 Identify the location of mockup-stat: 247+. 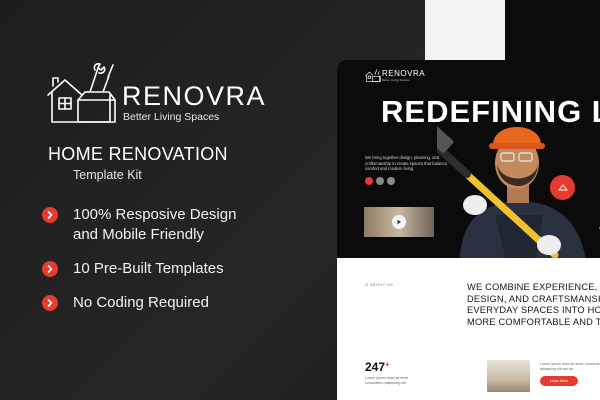
(377, 367).